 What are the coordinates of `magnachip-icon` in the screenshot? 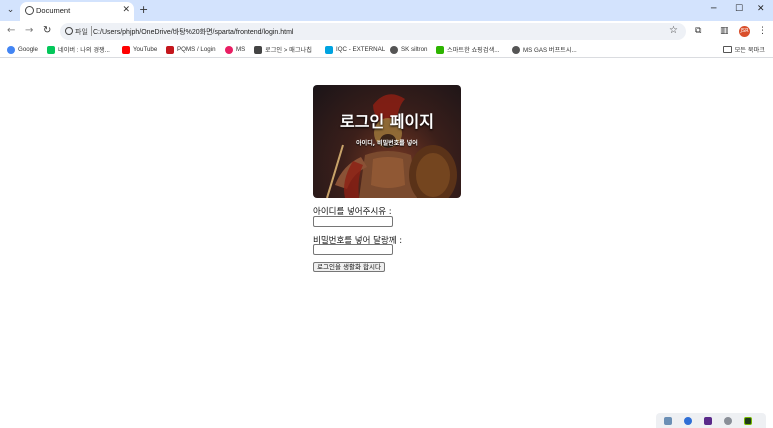 It's located at (258, 49).